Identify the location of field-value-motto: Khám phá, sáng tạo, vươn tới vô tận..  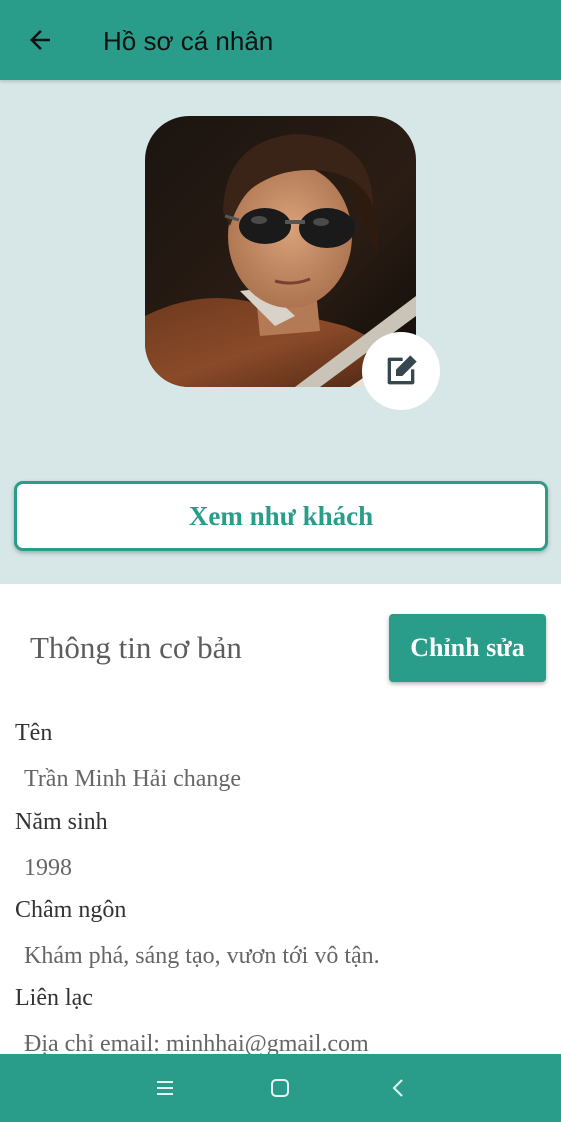
(202, 956).